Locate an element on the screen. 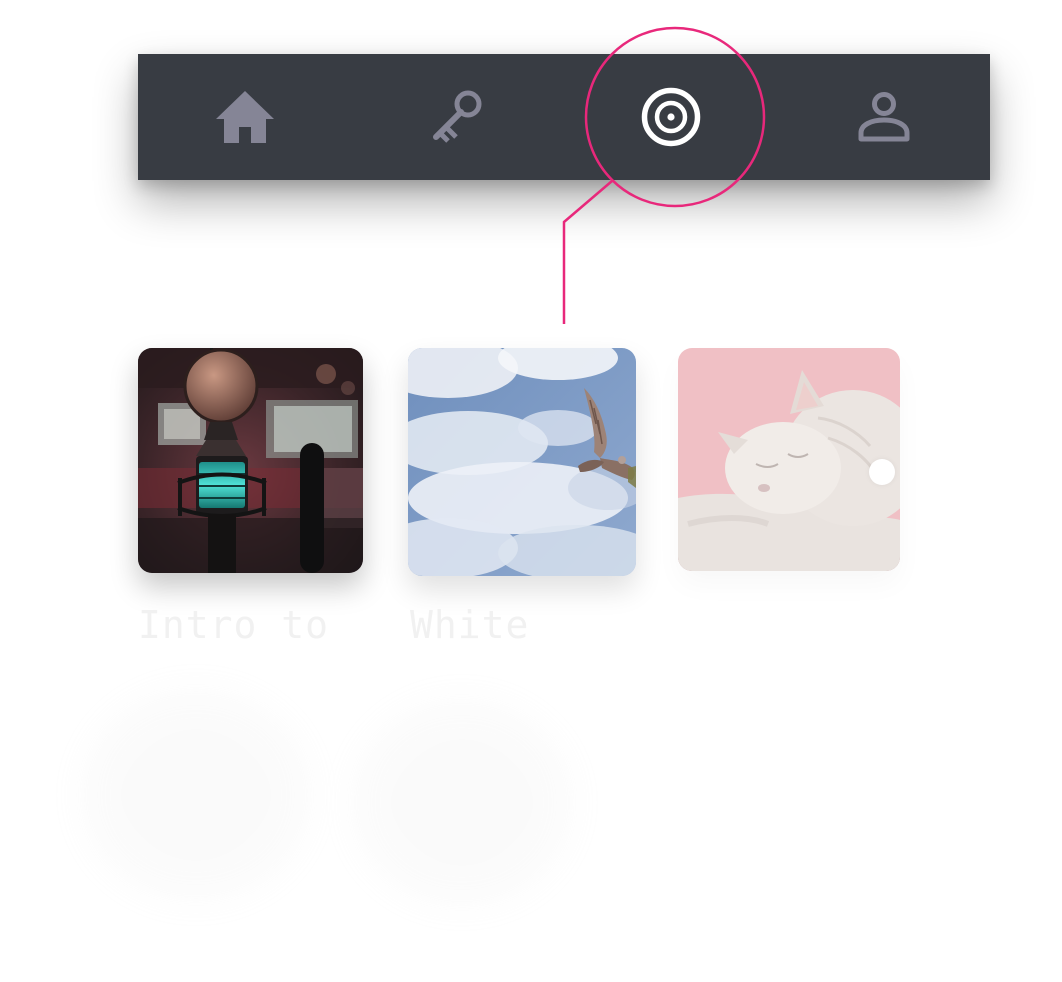 The image size is (1062, 982). nav-item-key is located at coordinates (457, 117).